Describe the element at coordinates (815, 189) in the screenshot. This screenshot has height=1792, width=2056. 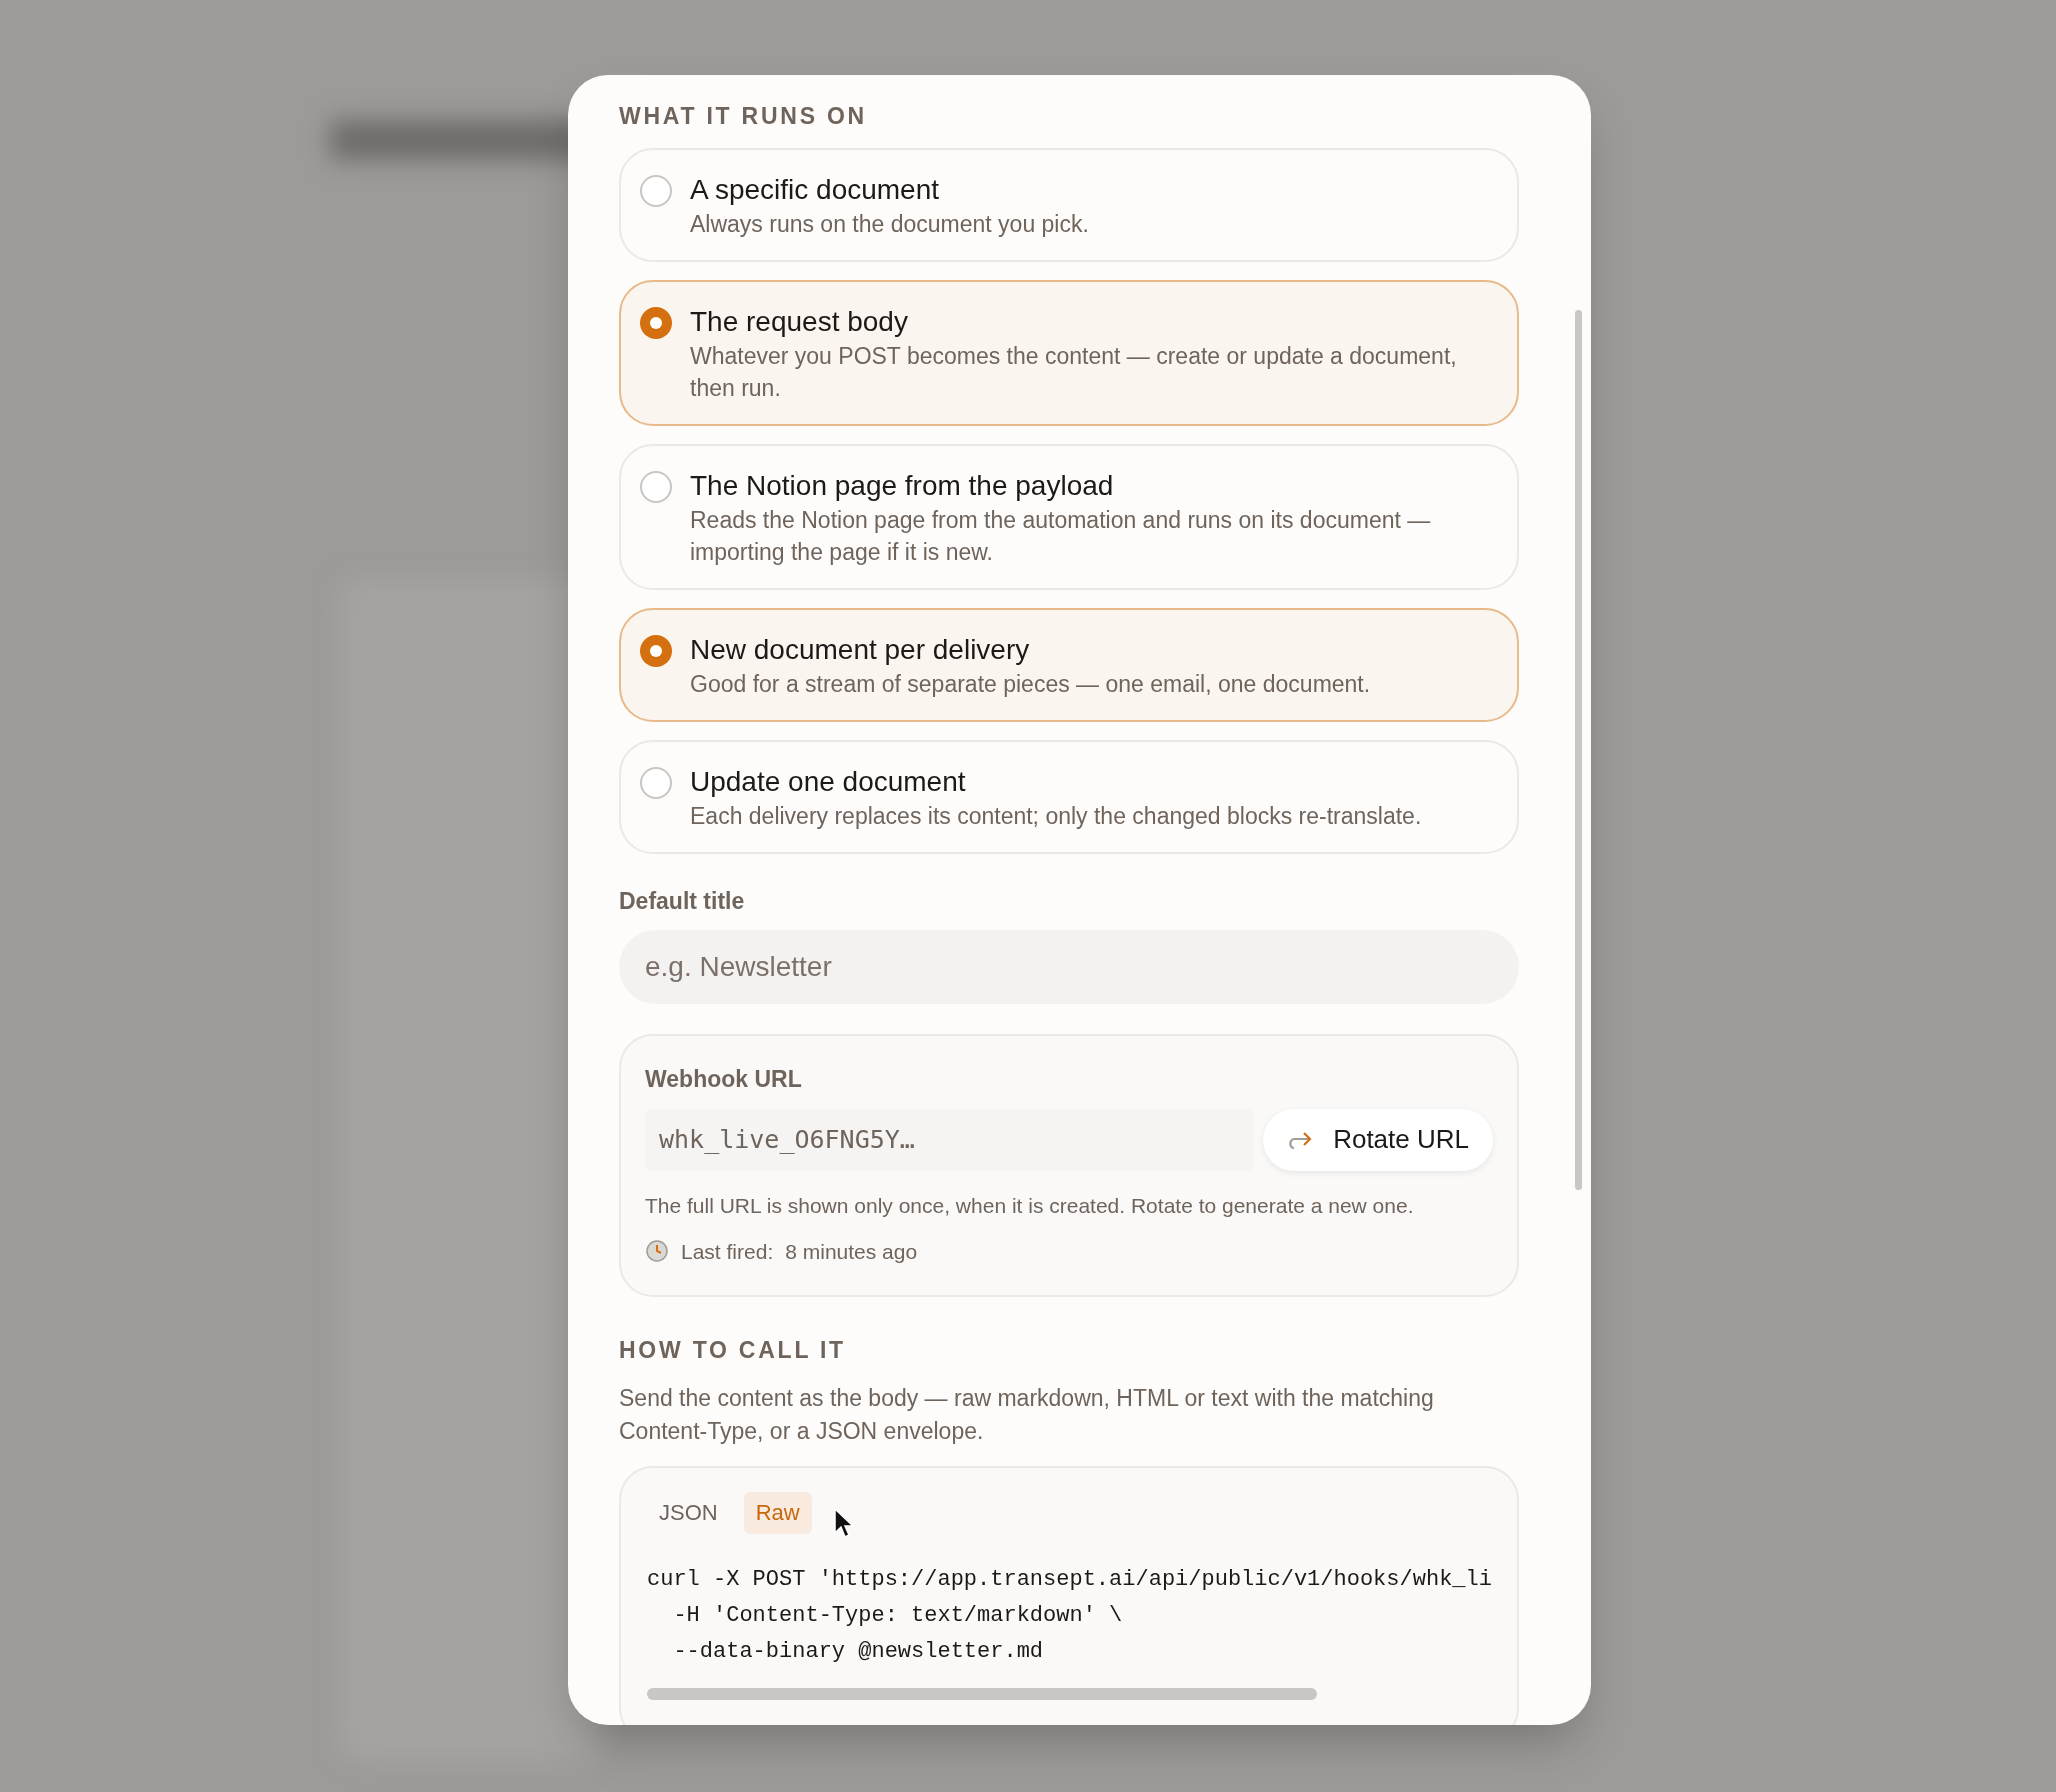
I see `option-title: A specific document` at that location.